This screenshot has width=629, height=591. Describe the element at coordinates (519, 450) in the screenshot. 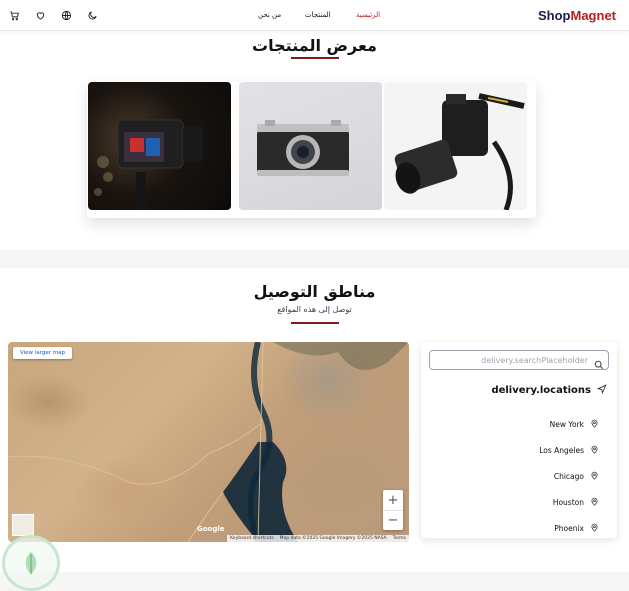

I see `location-item: Los Angeles` at that location.